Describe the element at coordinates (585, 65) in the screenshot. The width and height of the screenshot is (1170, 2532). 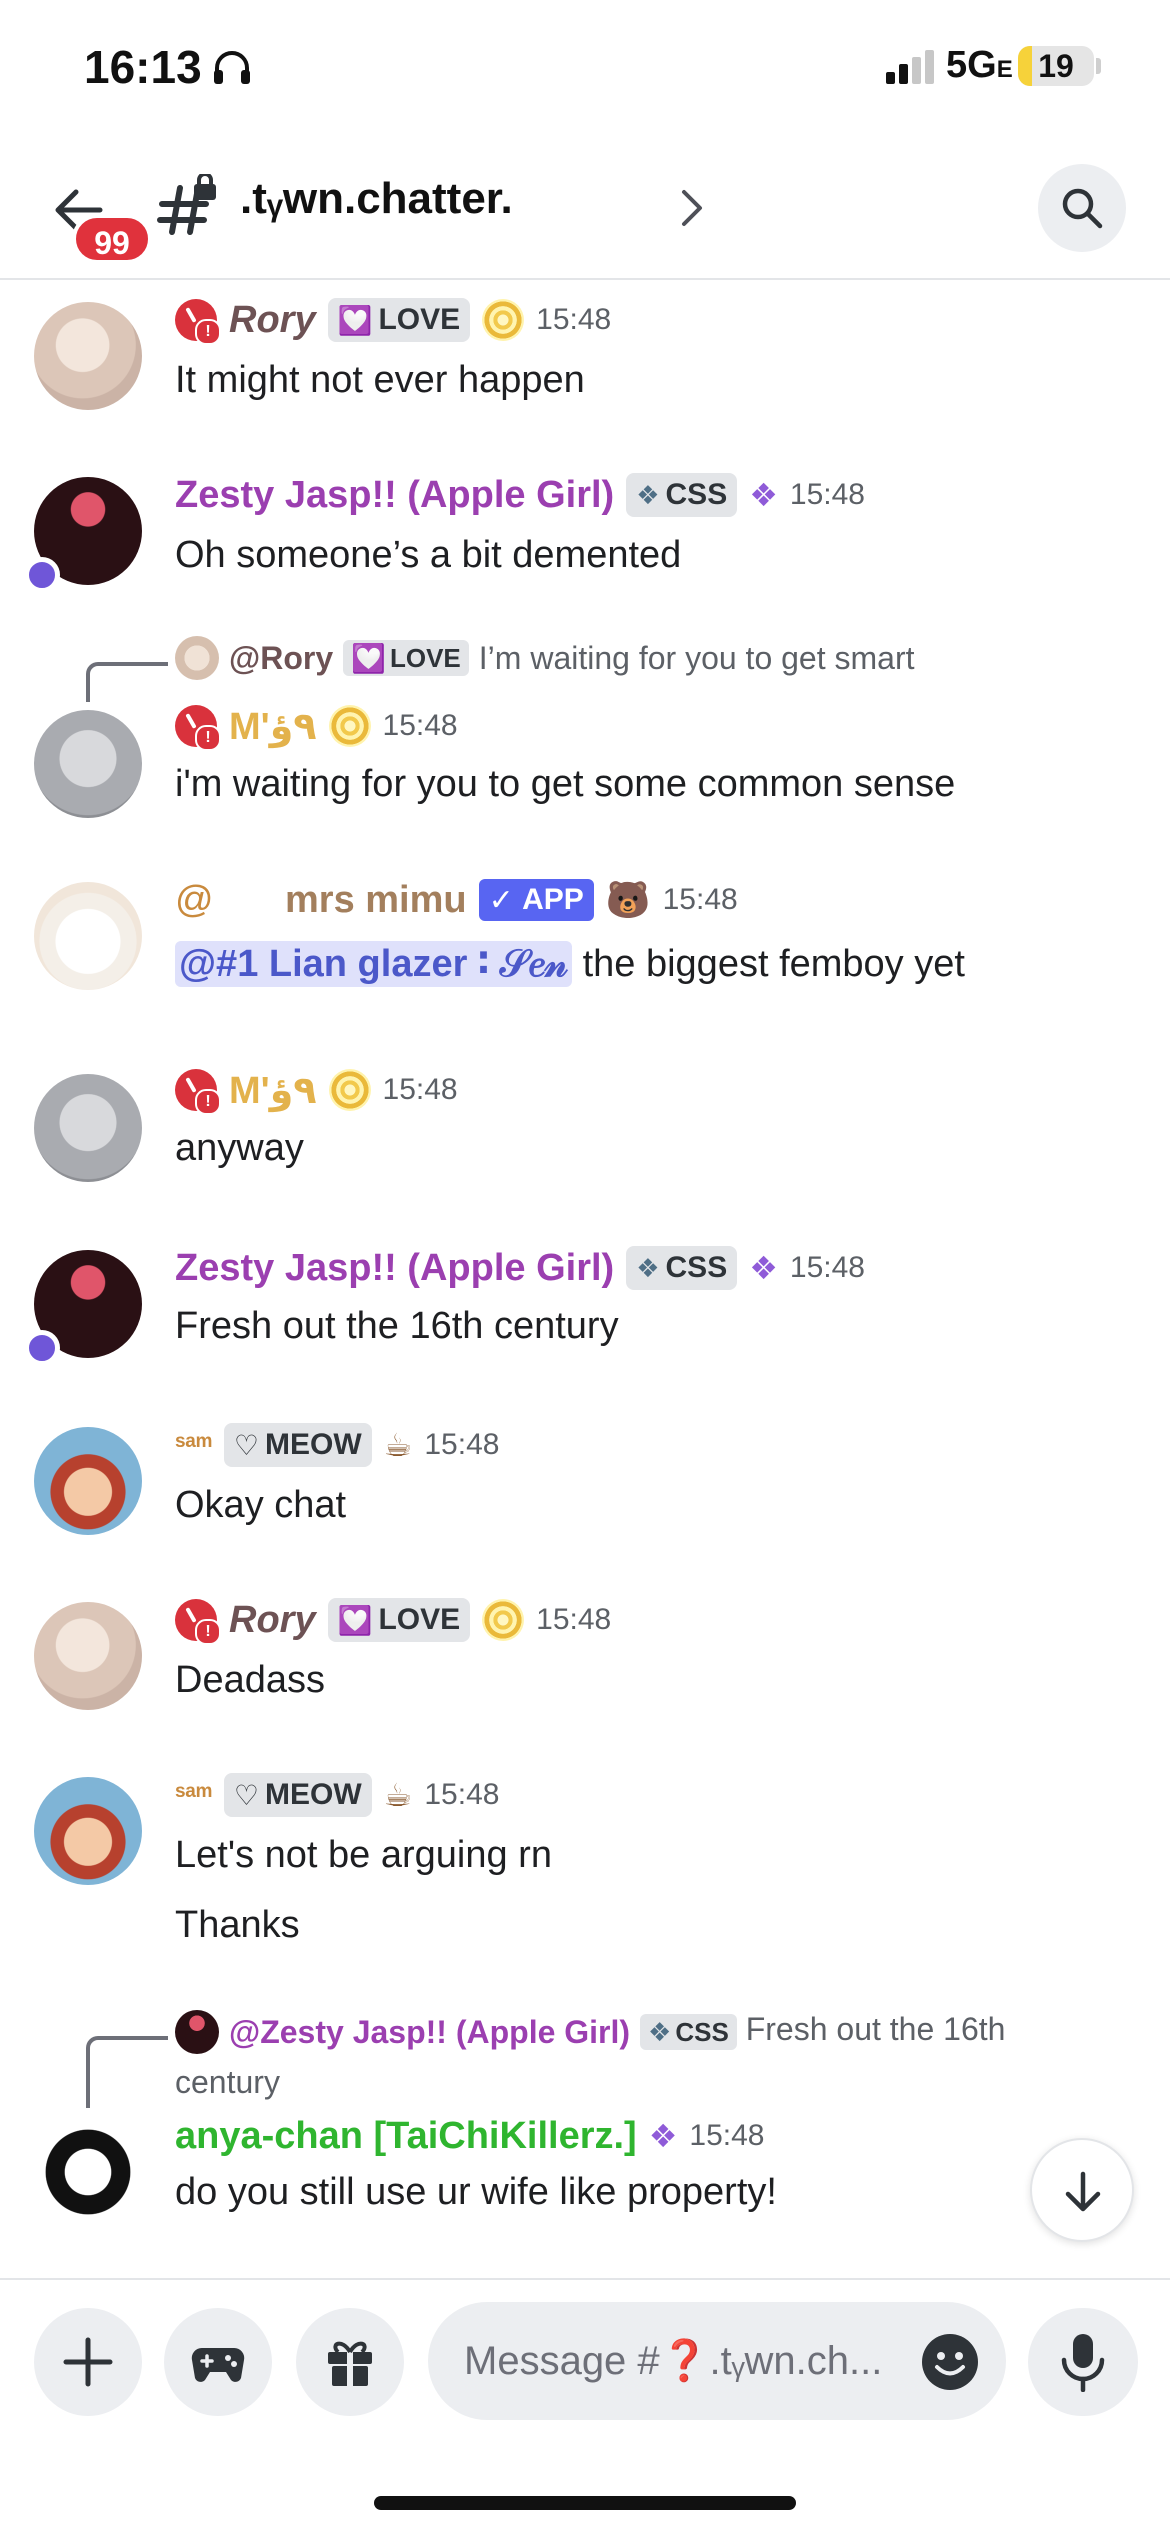
I see `status-bar: 16:13 5GE 19` at that location.